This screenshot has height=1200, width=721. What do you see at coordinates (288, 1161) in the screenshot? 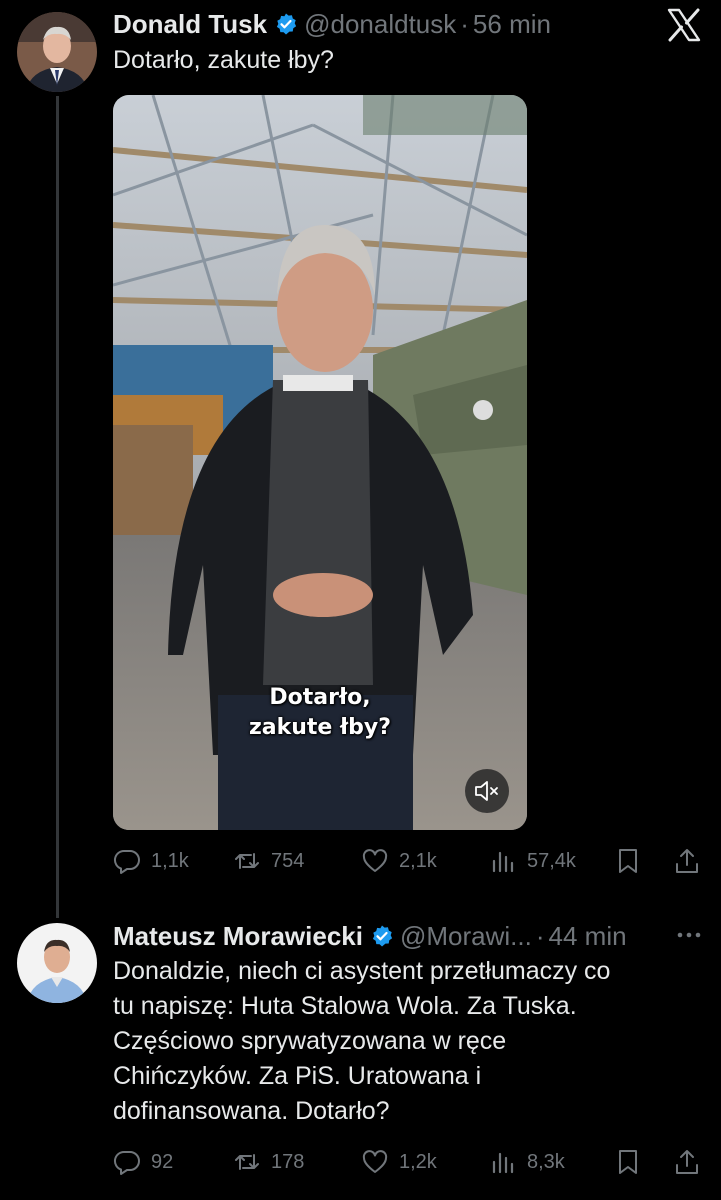
I see `retweet-count: 178` at bounding box center [288, 1161].